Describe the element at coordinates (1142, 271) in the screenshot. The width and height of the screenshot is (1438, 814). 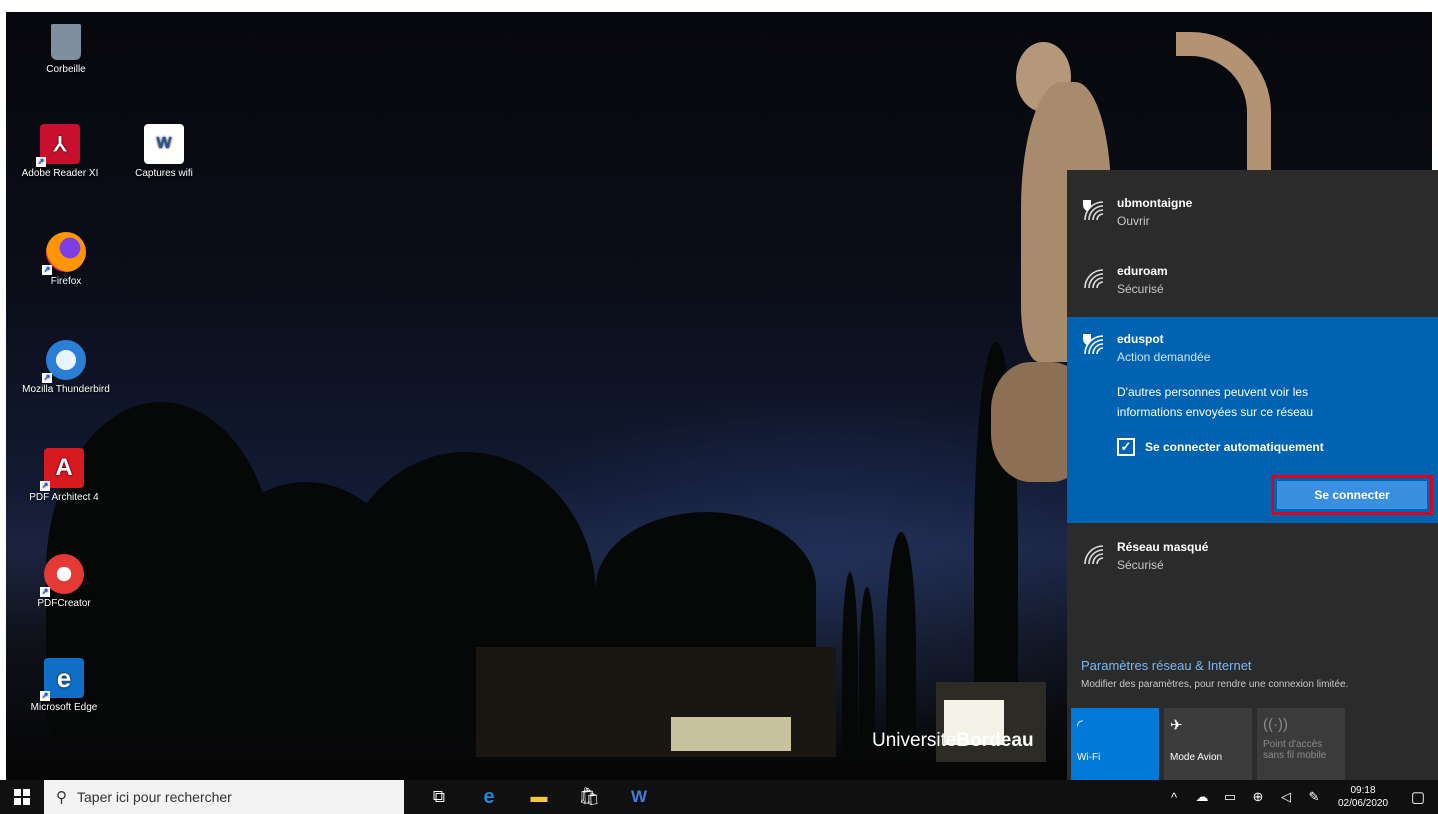
I see `network-name: eduroam` at that location.